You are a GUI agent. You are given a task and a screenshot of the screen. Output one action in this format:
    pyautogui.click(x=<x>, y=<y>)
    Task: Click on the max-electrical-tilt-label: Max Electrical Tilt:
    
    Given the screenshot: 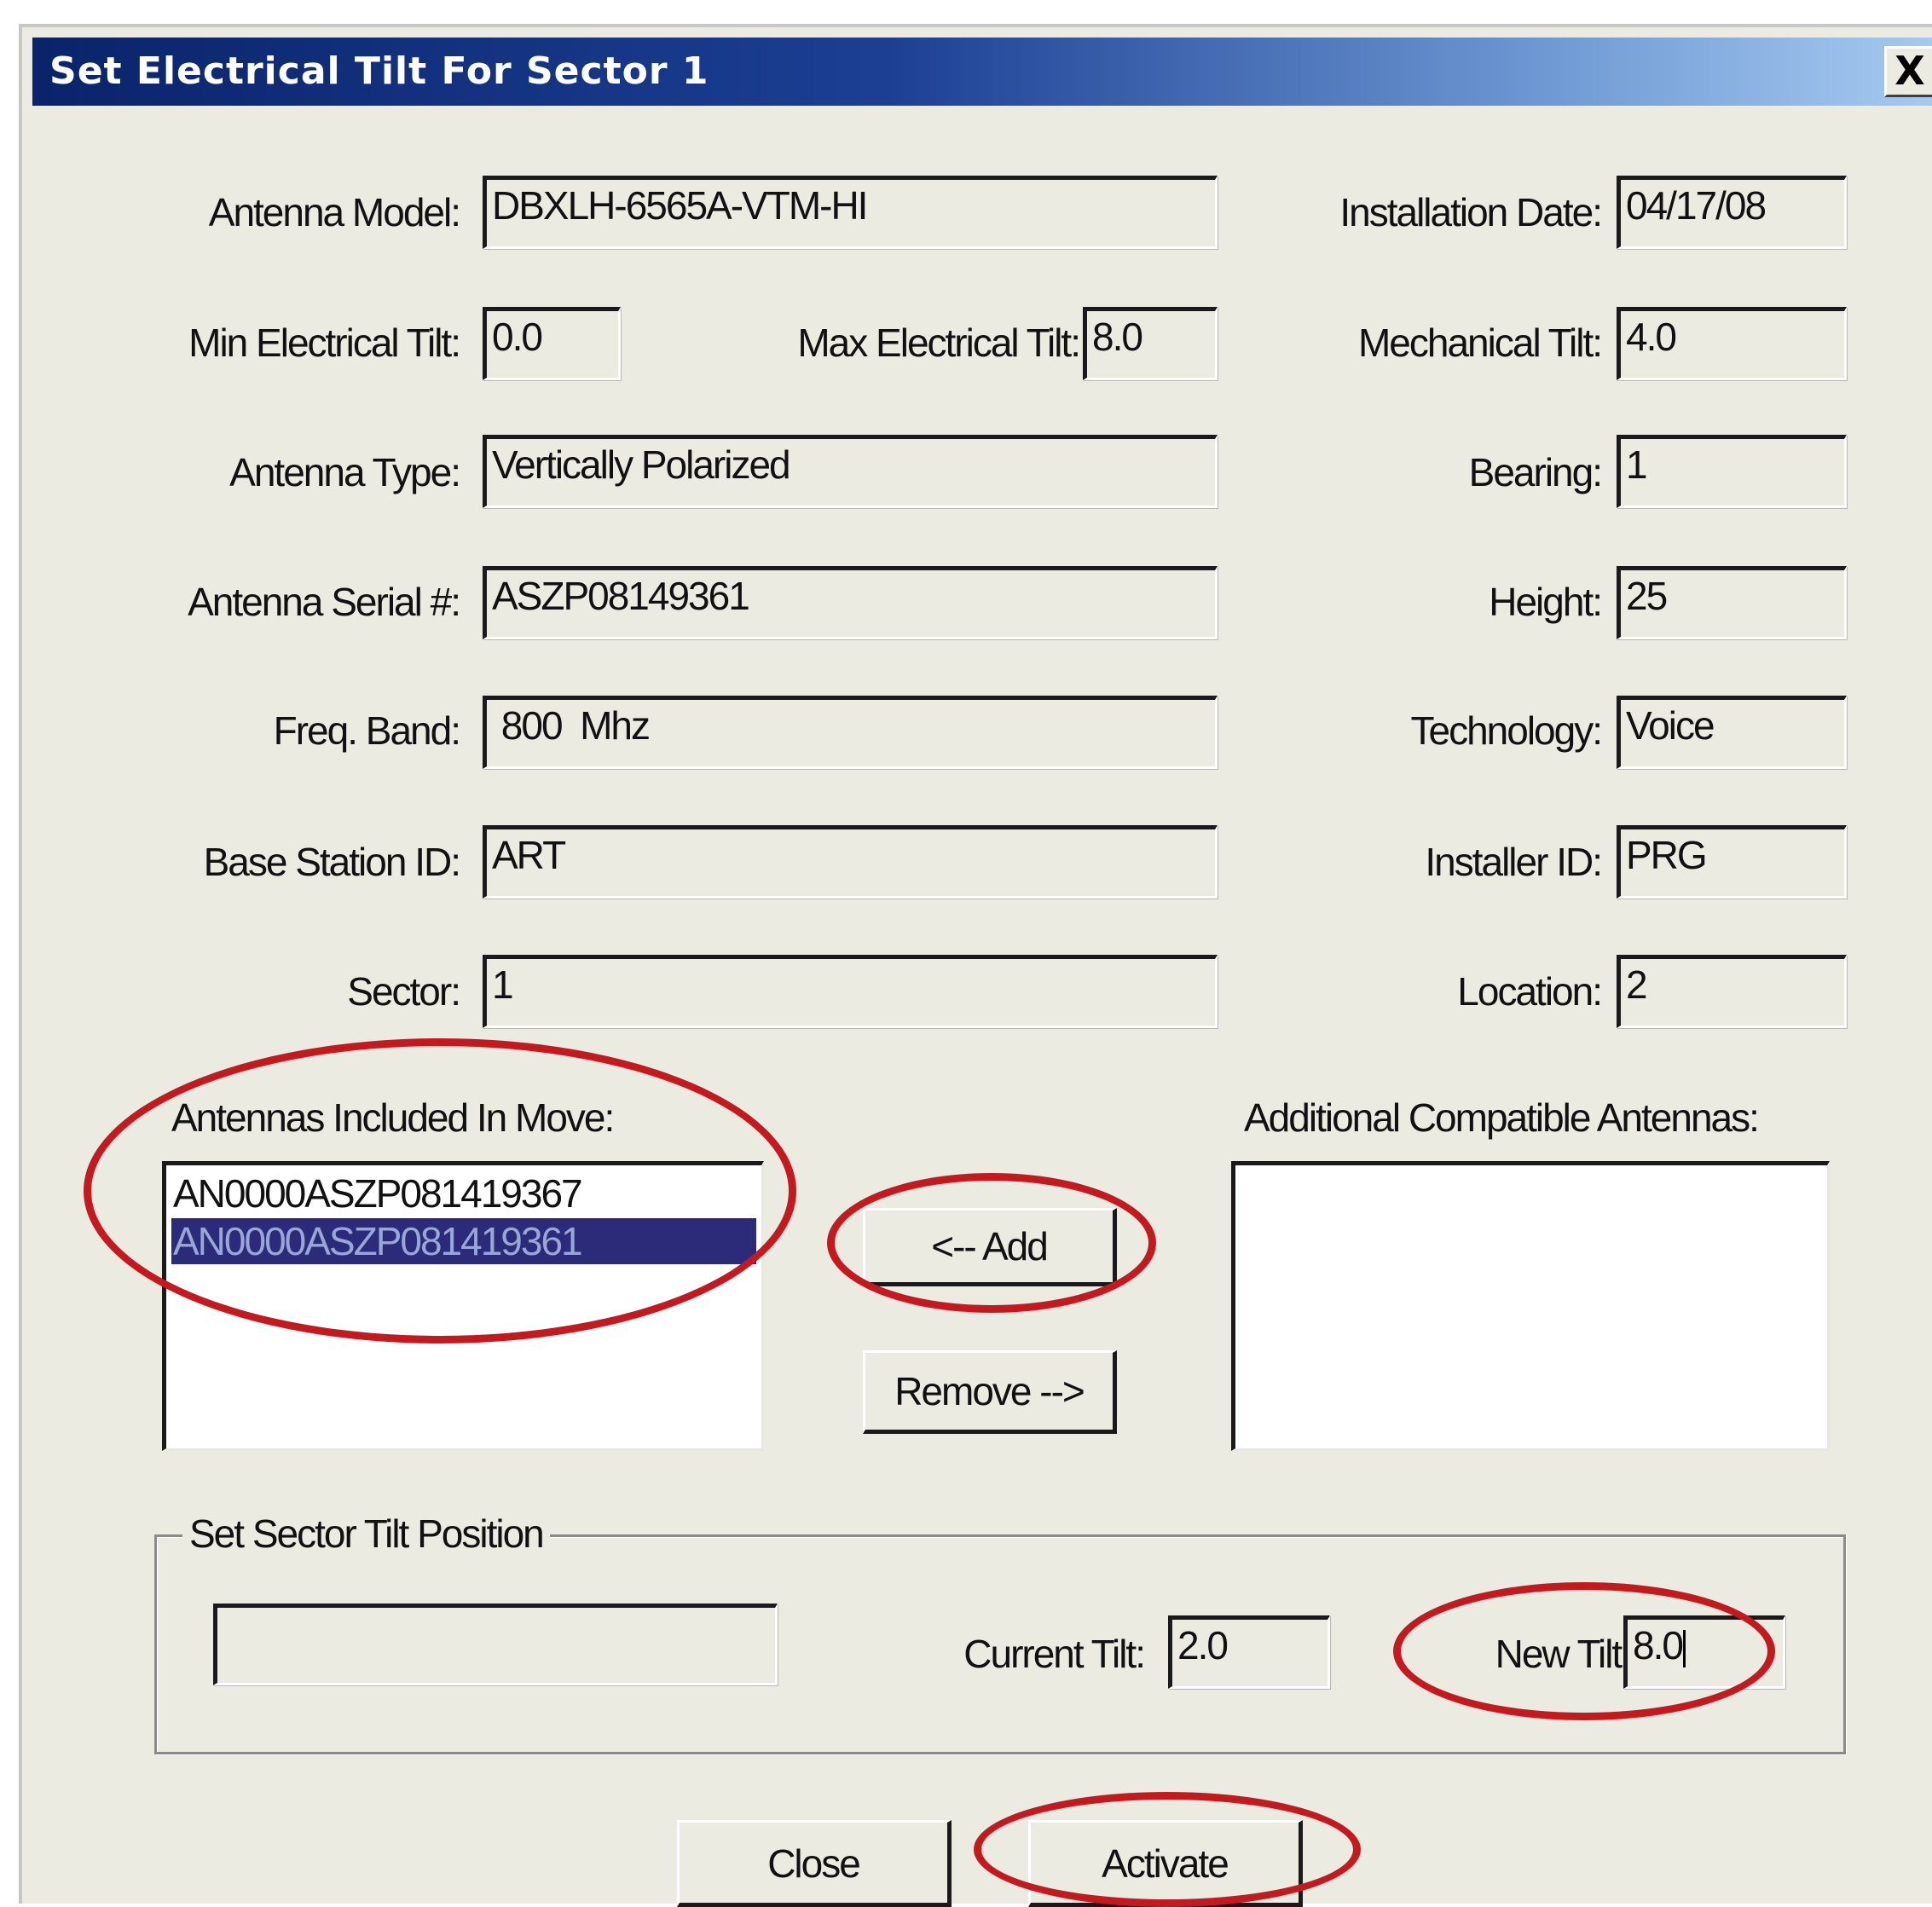 What is the action you would take?
    pyautogui.click(x=939, y=343)
    